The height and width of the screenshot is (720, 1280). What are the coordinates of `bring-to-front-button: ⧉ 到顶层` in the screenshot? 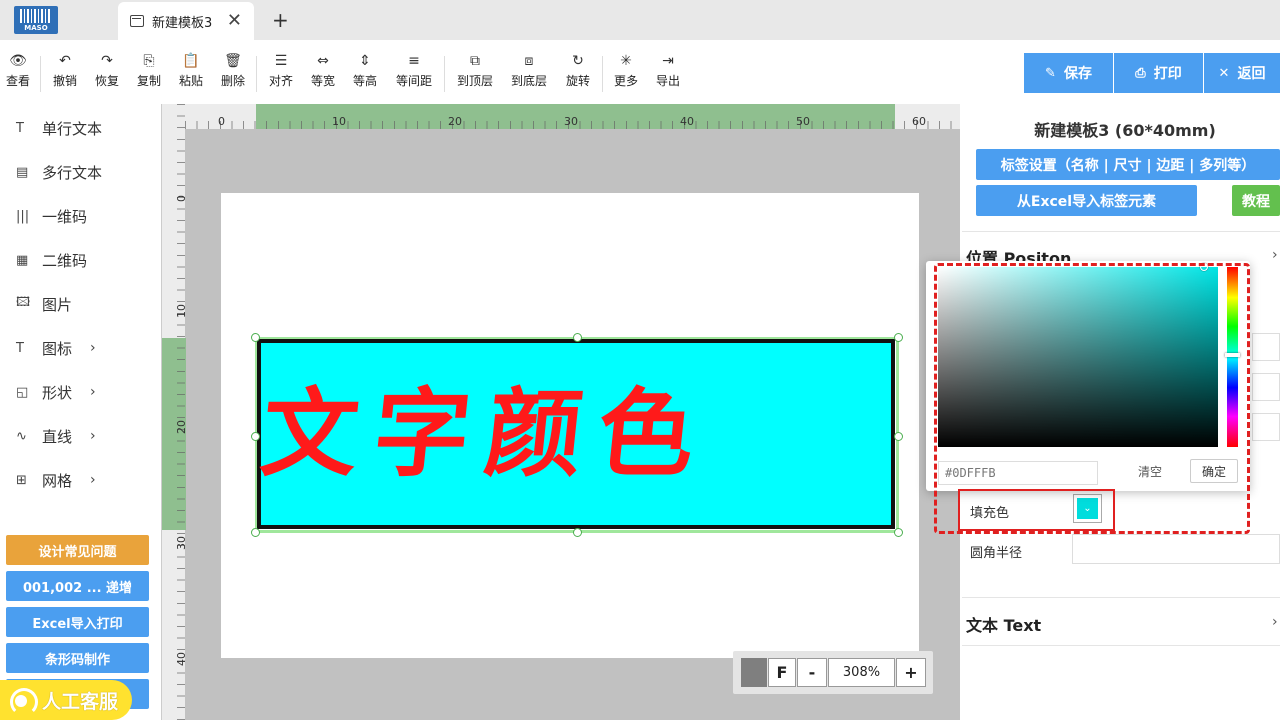 It's located at (475, 70).